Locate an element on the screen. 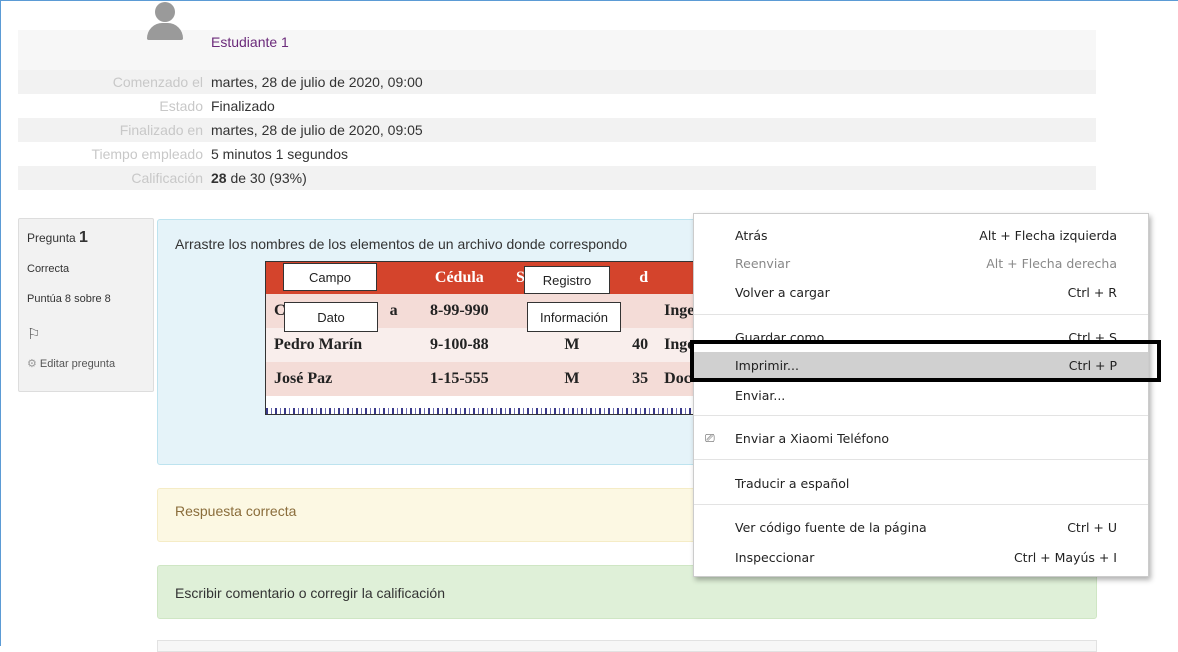 This screenshot has height=652, width=1178. menu-item-inspect: Inspeccionar Ctrl + Mayús + I is located at coordinates (921, 557).